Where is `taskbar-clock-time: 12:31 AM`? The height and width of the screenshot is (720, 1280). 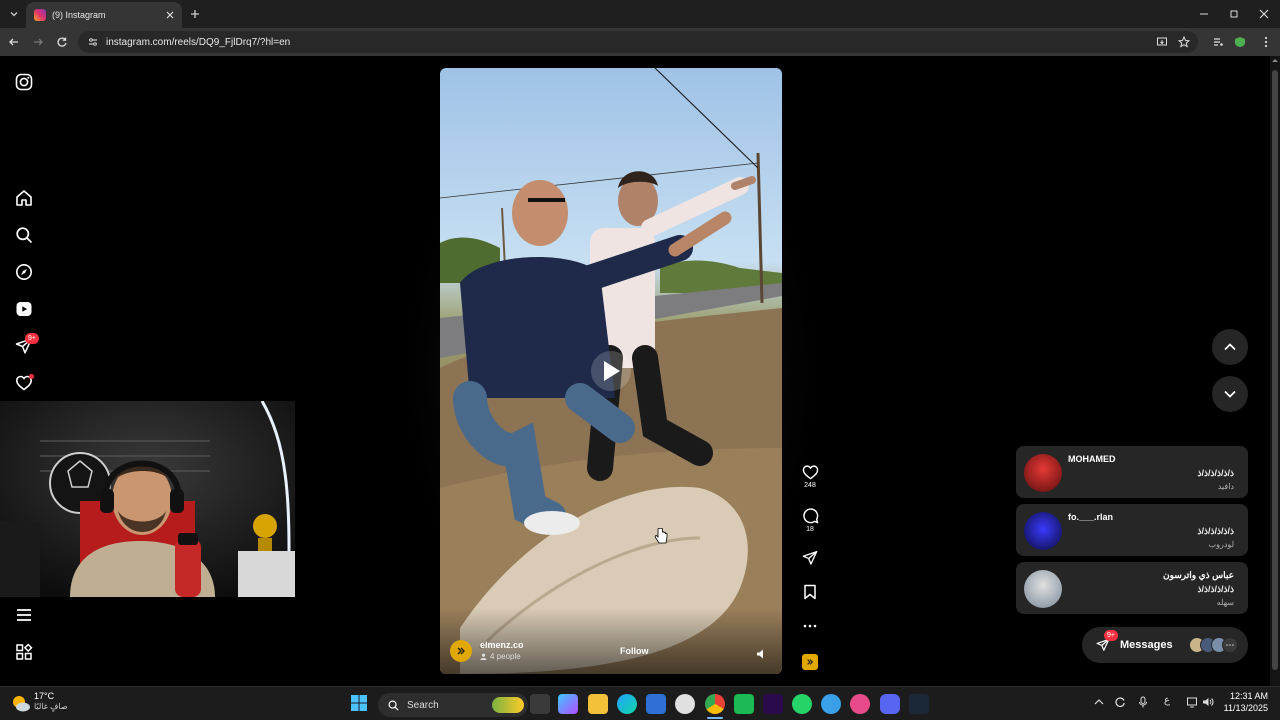 taskbar-clock-time: 12:31 AM is located at coordinates (1245, 696).